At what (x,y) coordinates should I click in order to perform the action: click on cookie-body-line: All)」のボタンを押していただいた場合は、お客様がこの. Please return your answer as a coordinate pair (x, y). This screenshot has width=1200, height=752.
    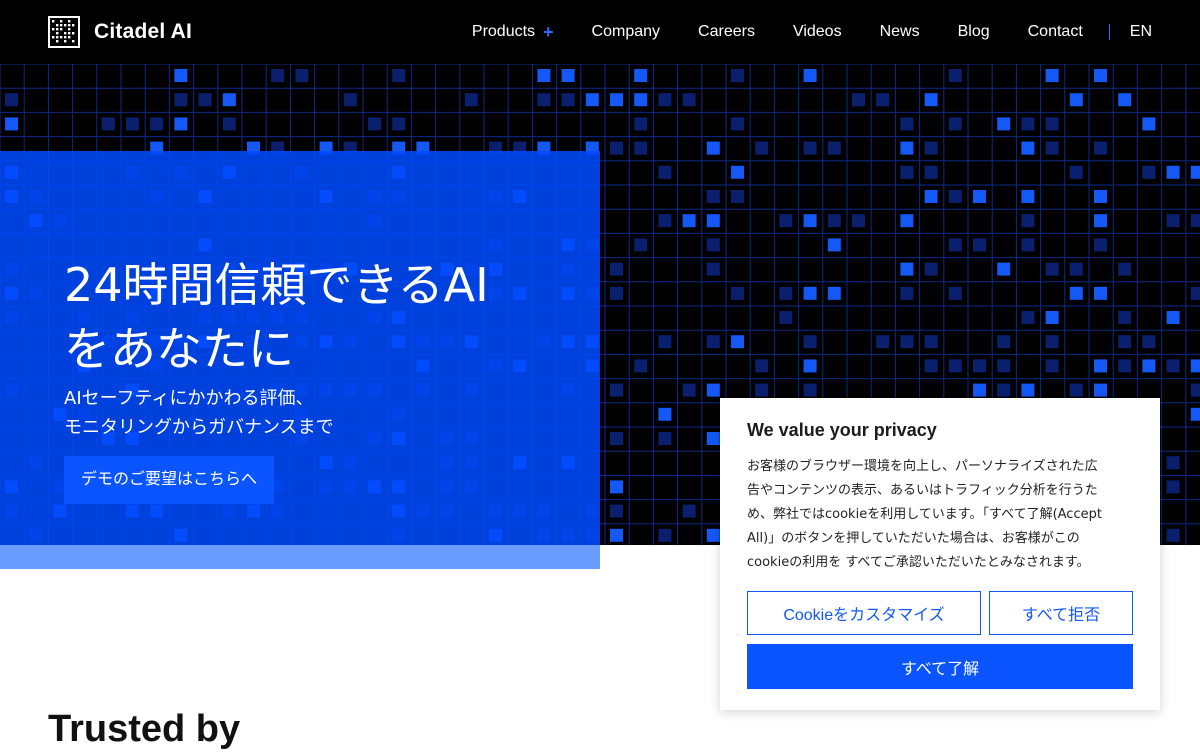
    Looking at the image, I should click on (913, 538).